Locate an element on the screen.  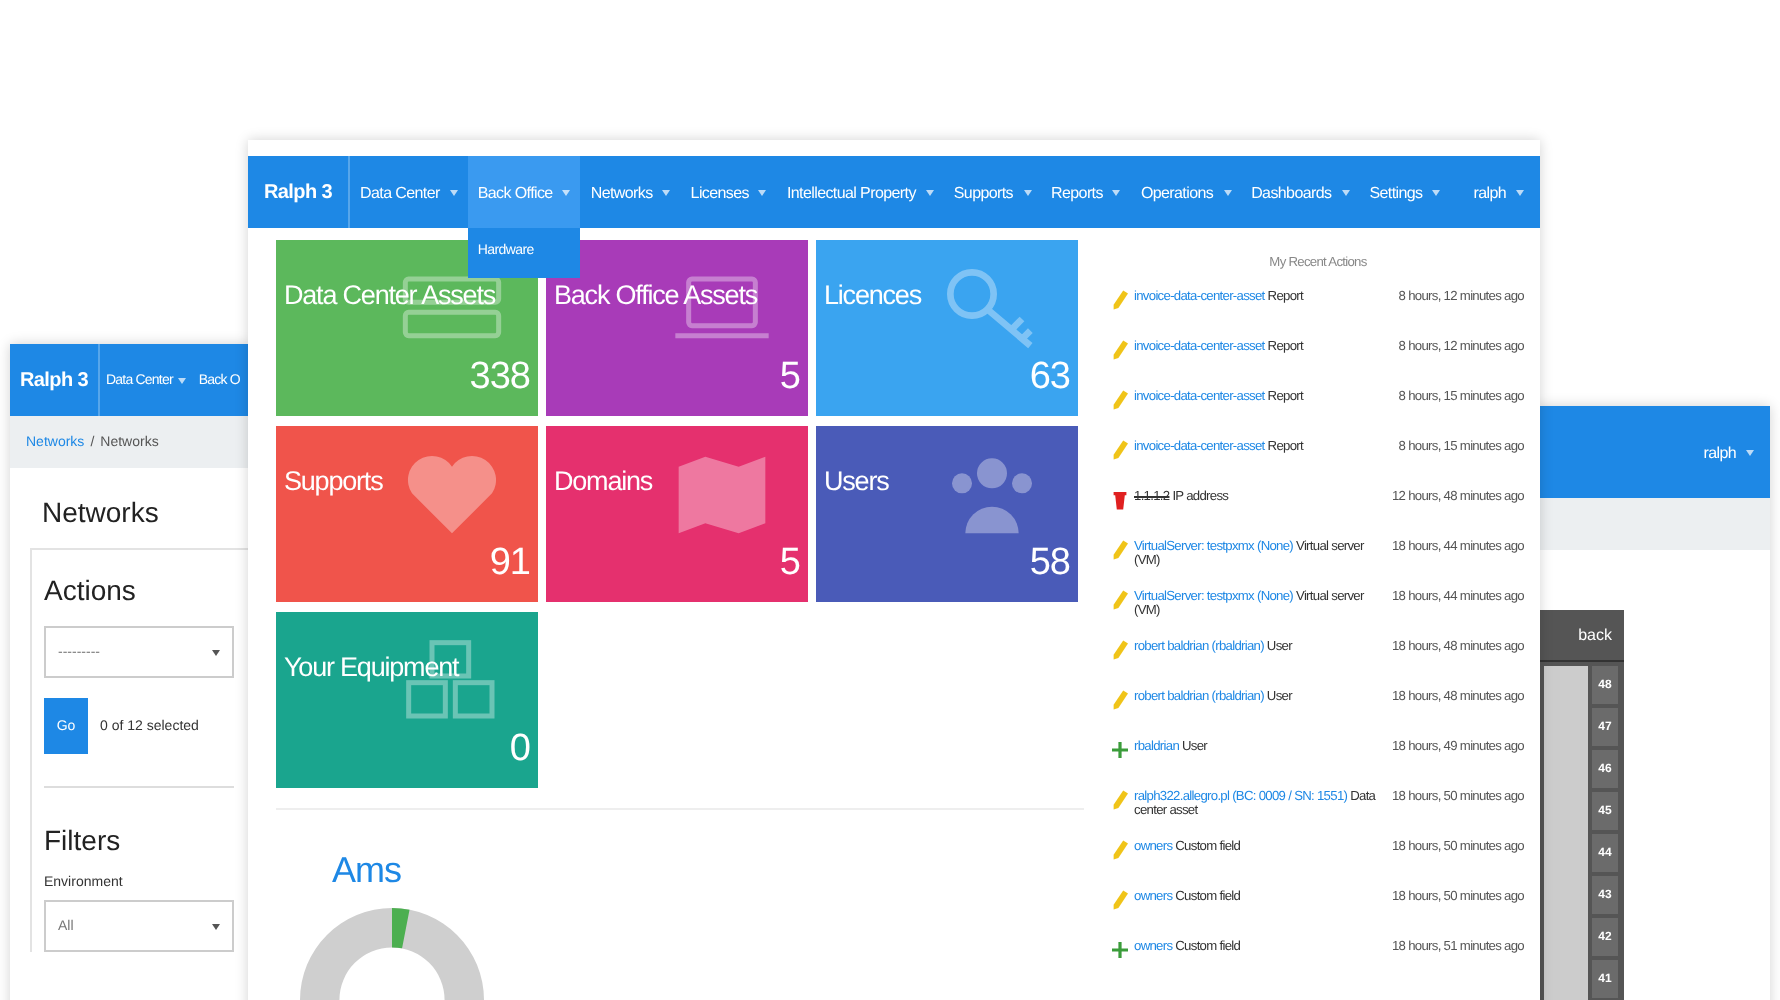
tile-count: 63 is located at coordinates (1049, 378).